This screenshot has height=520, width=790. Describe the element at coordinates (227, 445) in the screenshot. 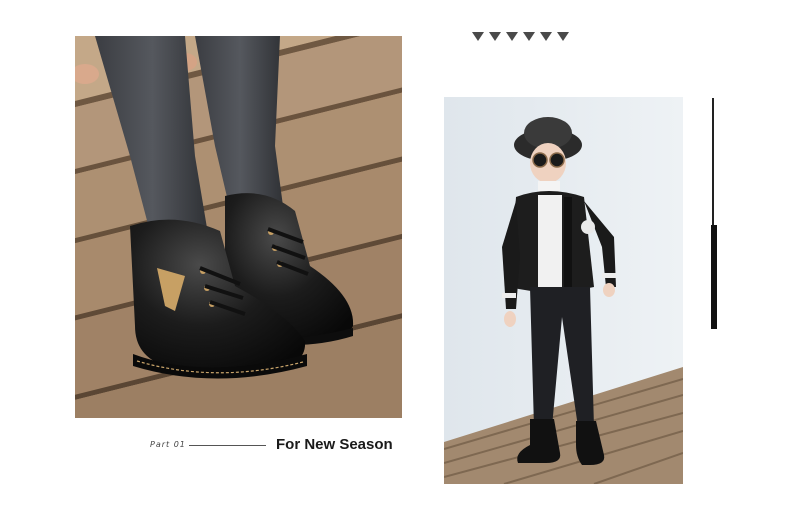

I see `part-divider-line` at that location.